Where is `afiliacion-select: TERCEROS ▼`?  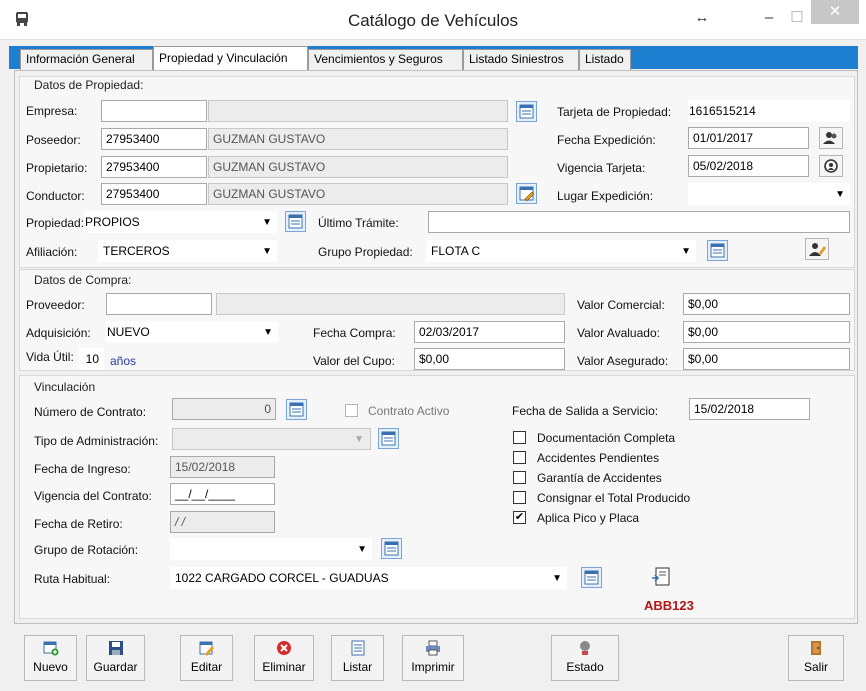
afiliacion-select: TERCEROS ▼ is located at coordinates (187, 251).